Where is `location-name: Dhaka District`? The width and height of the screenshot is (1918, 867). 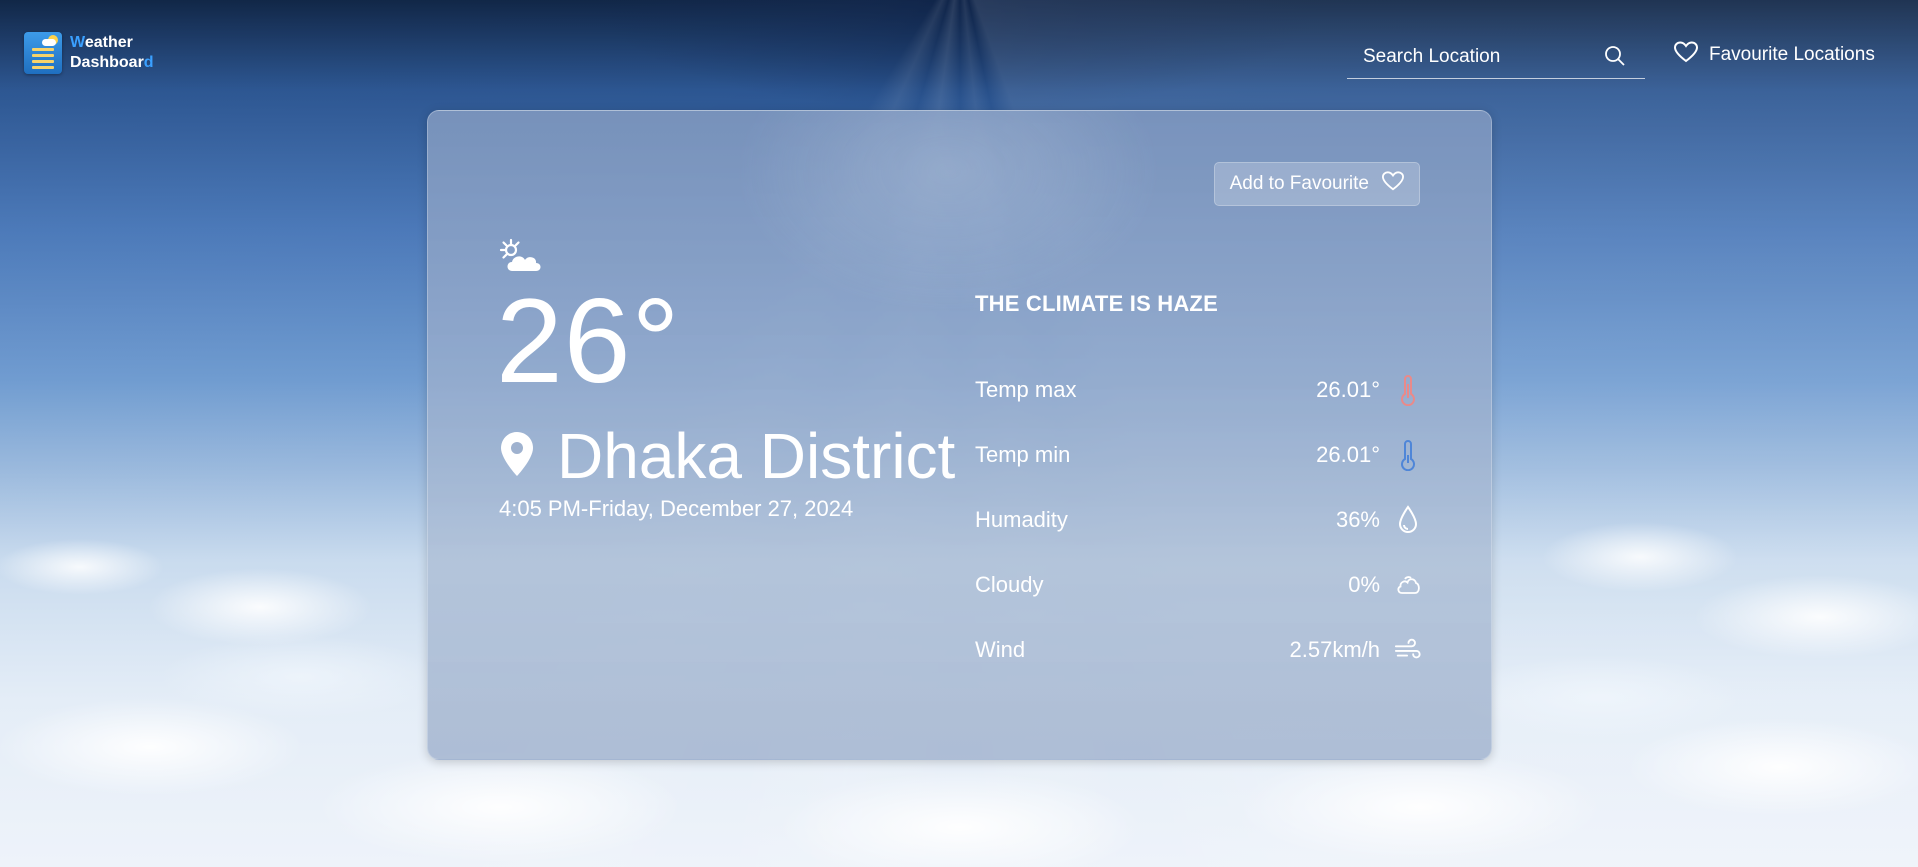 location-name: Dhaka District is located at coordinates (756, 456).